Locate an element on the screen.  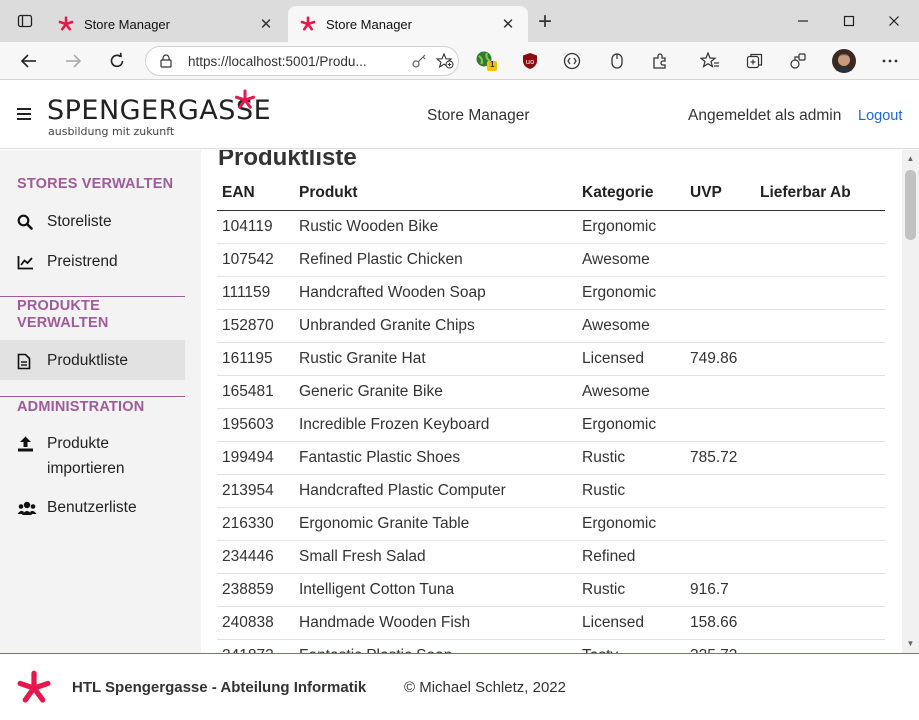
browser-tab-bar: Store Manager ✕ Store Manager ✕ + is located at coordinates (459, 21).